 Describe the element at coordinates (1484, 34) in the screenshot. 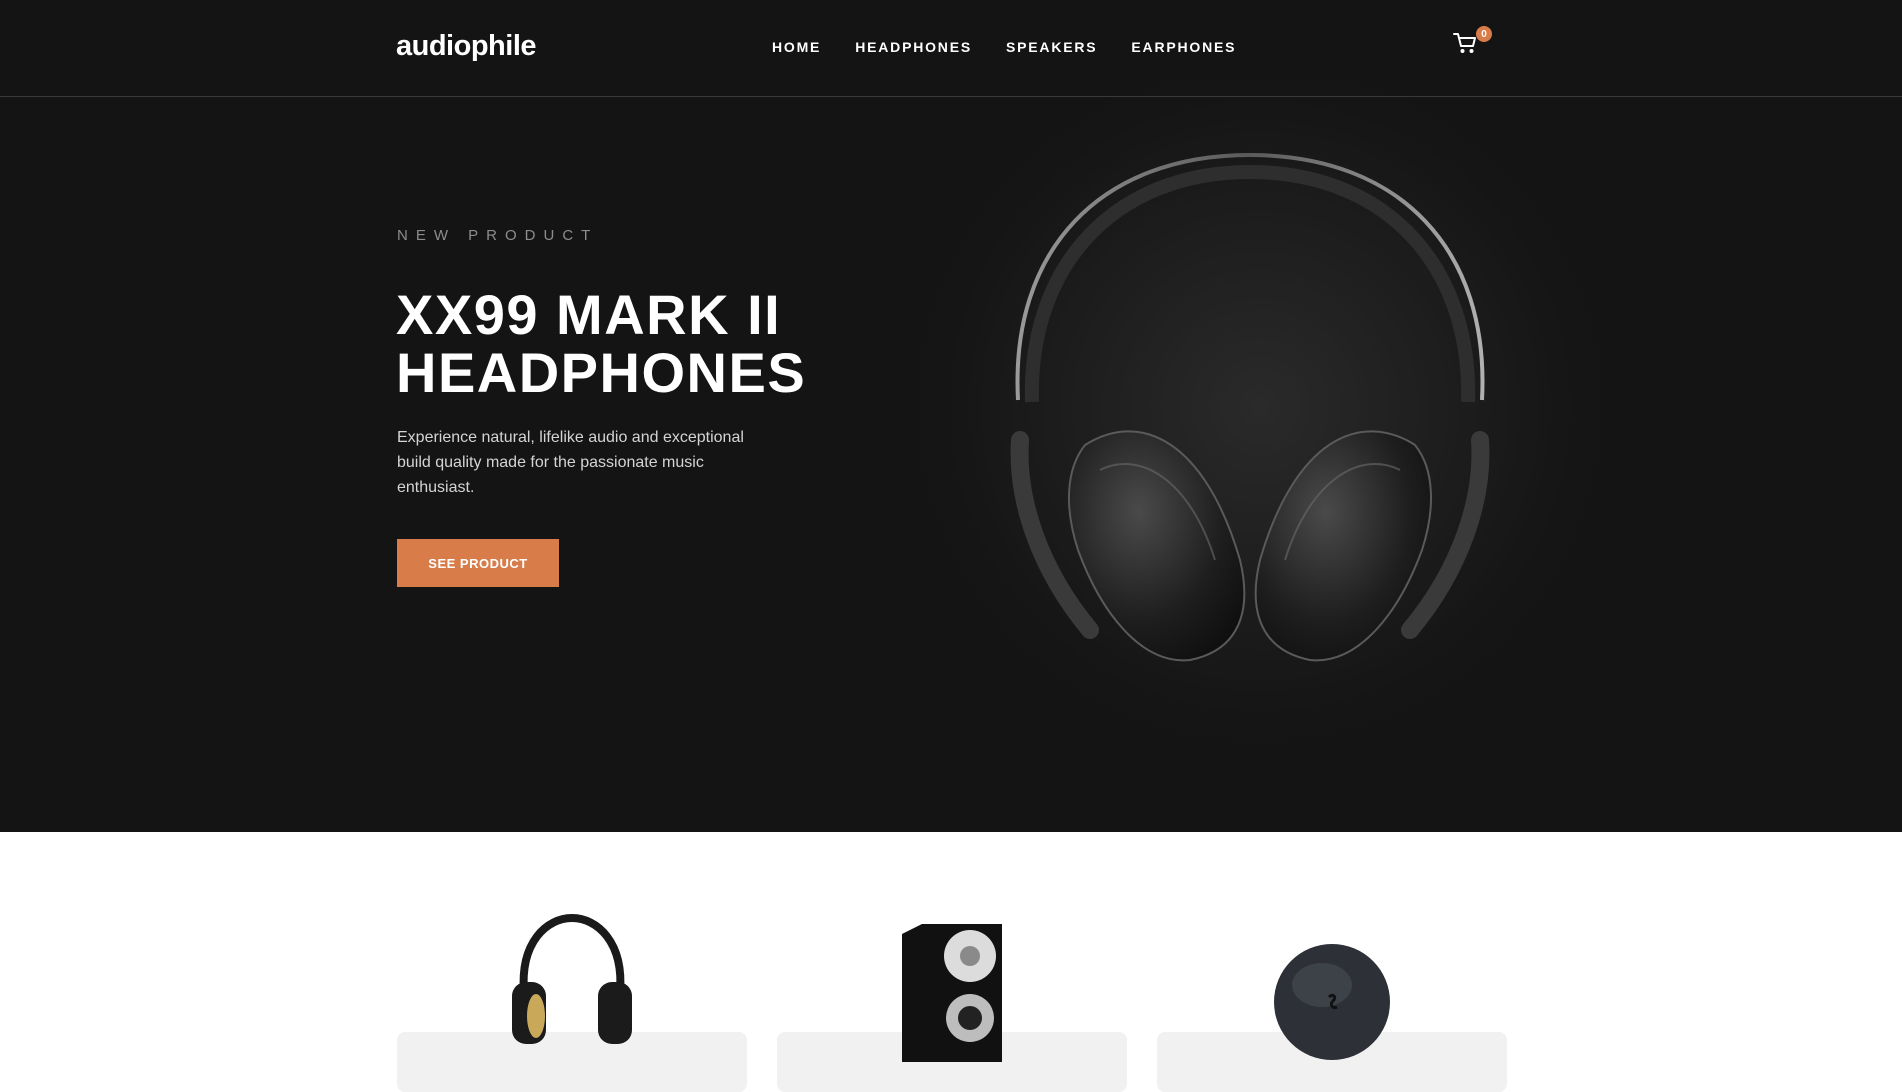

I see `cart-count-badge: 0` at that location.